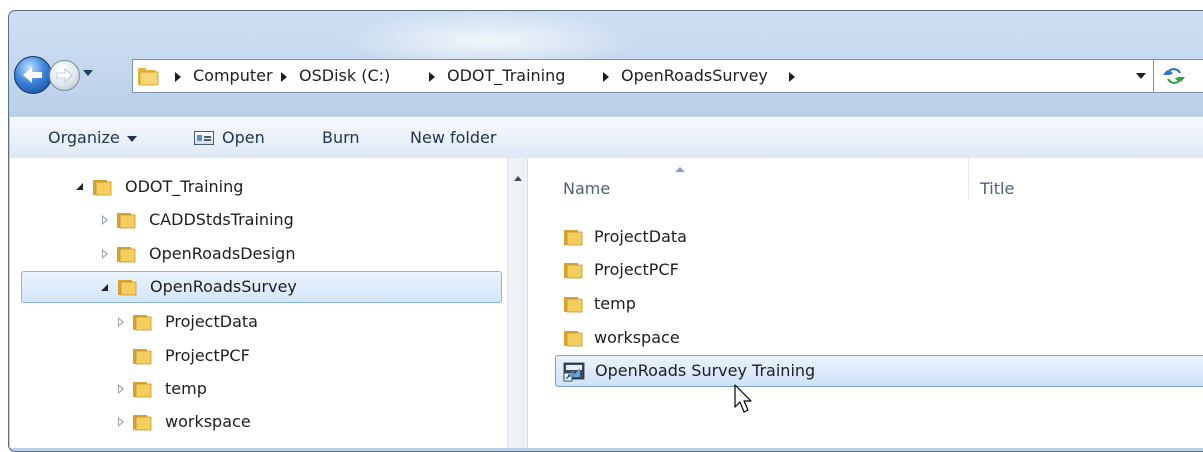 Image resolution: width=1203 pixels, height=452 pixels. What do you see at coordinates (517, 303) in the screenshot?
I see `navigation-scrollbar` at bounding box center [517, 303].